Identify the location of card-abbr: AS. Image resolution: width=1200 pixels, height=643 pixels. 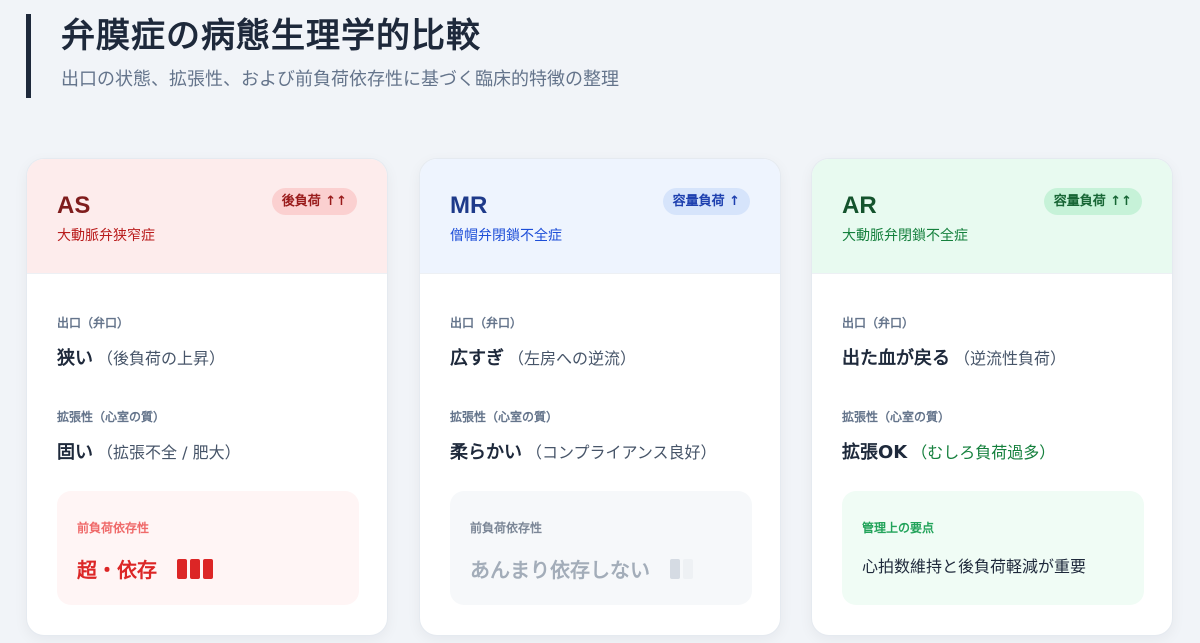
(74, 205).